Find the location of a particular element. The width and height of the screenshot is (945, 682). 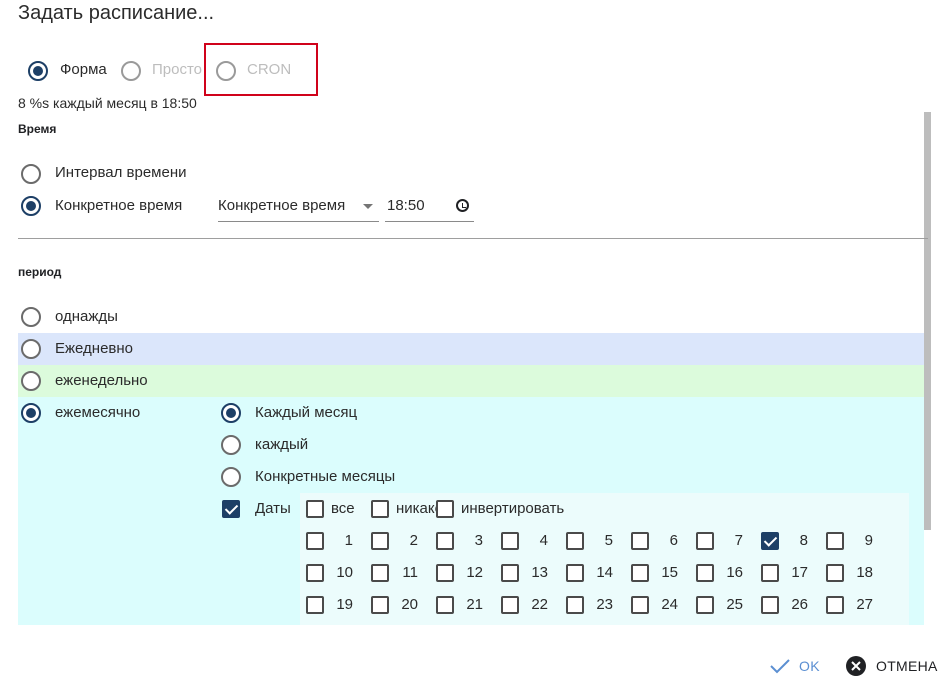

monthly-every-month-radio is located at coordinates (231, 413).